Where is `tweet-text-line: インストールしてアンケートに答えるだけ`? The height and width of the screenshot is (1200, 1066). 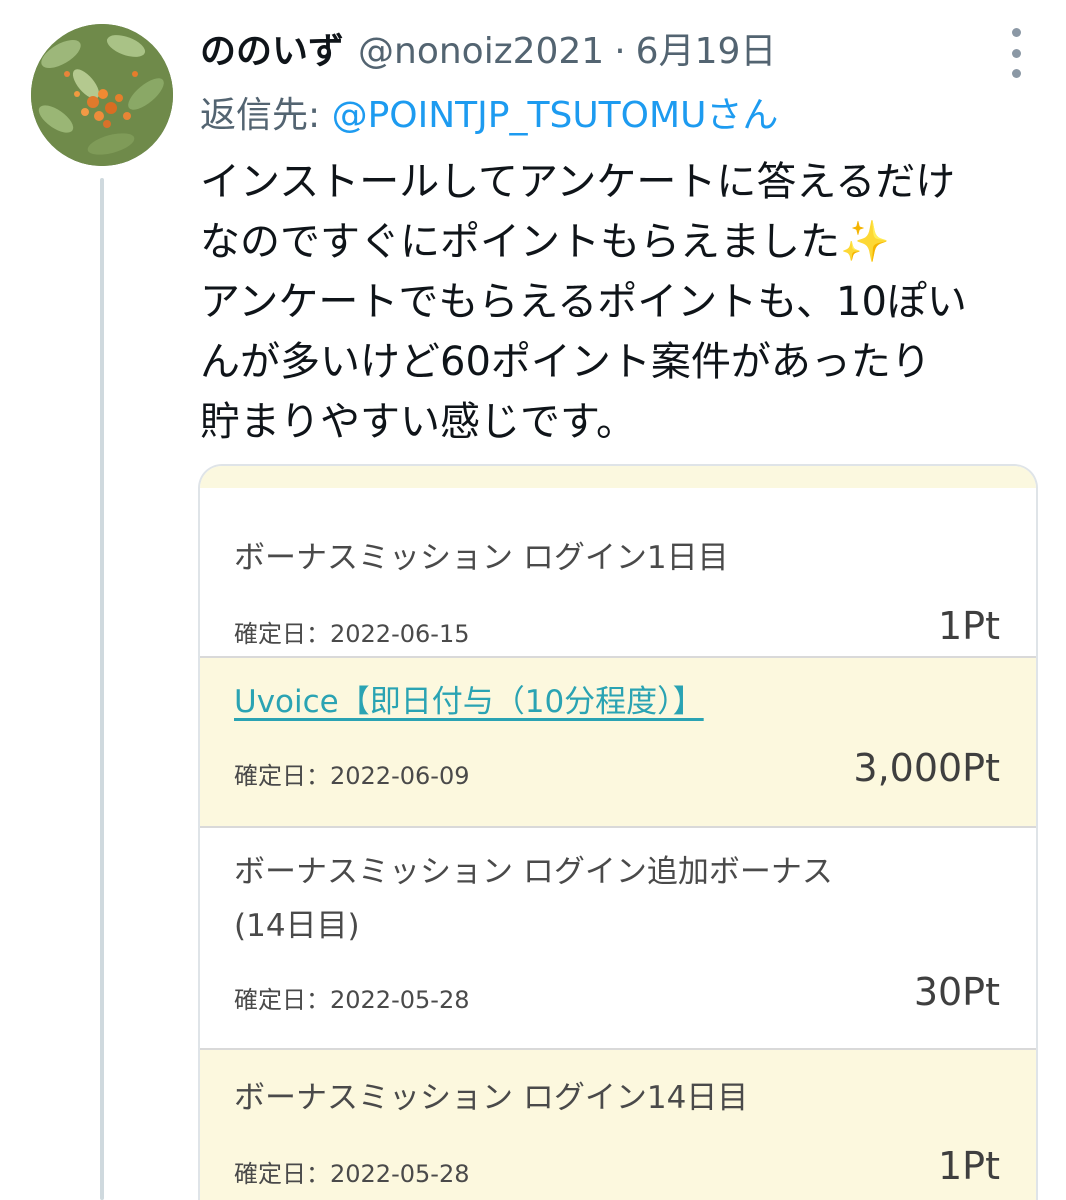
tweet-text-line: インストールしてアンケートに答えるだけ is located at coordinates (578, 182).